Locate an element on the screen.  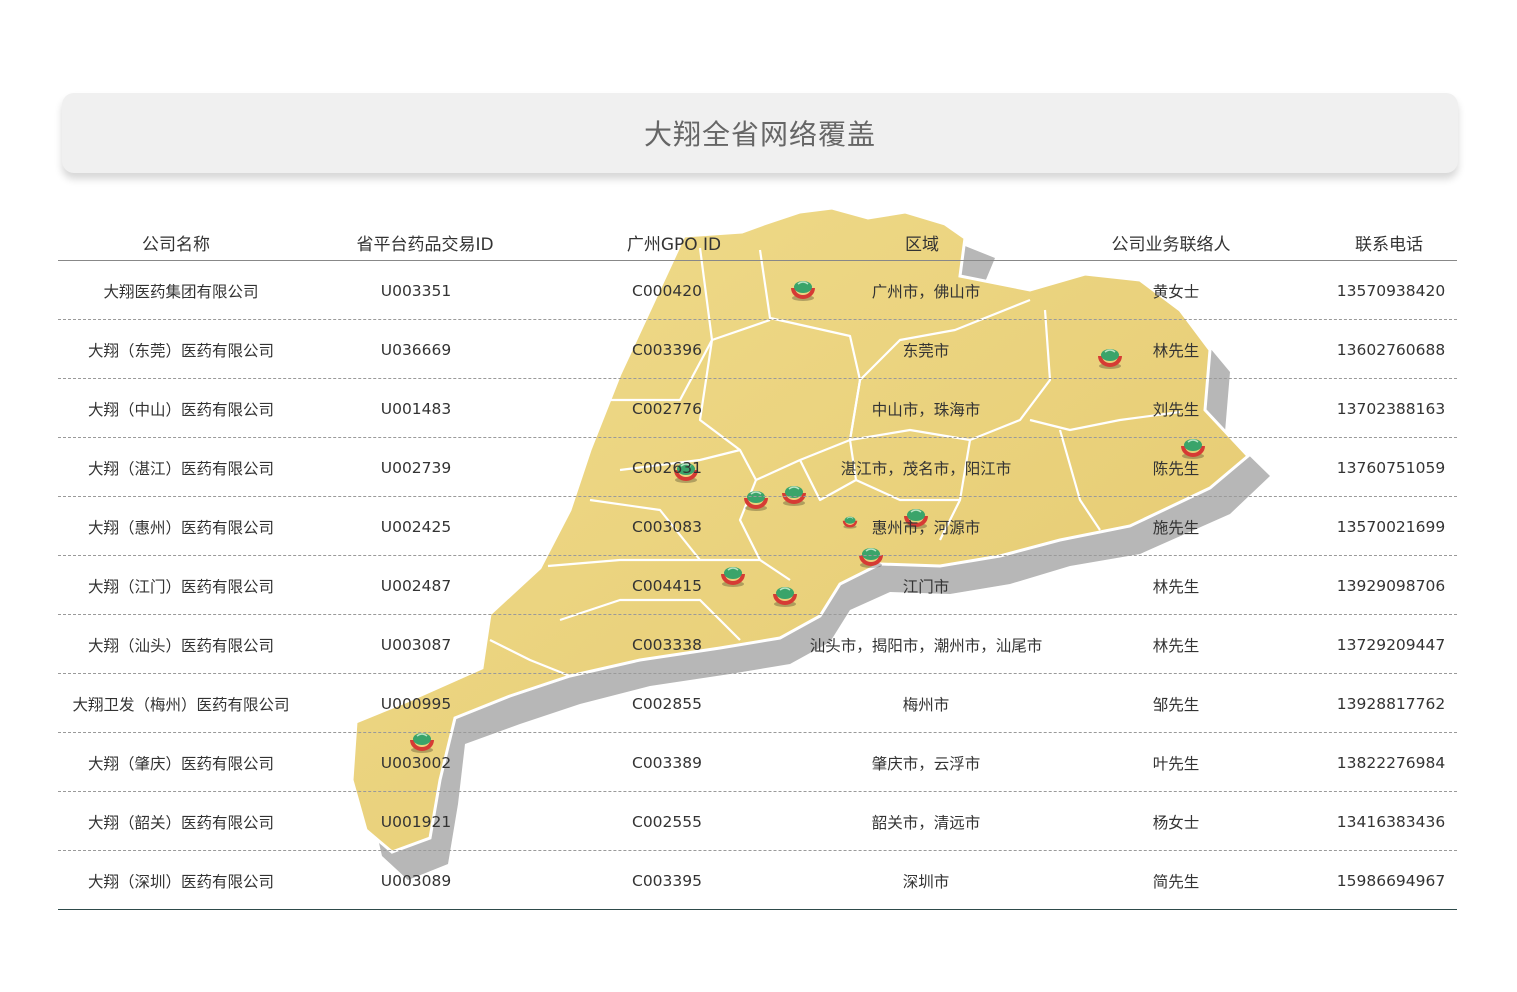
header-gpo-id: 广州GPO ID is located at coordinates (674, 245).